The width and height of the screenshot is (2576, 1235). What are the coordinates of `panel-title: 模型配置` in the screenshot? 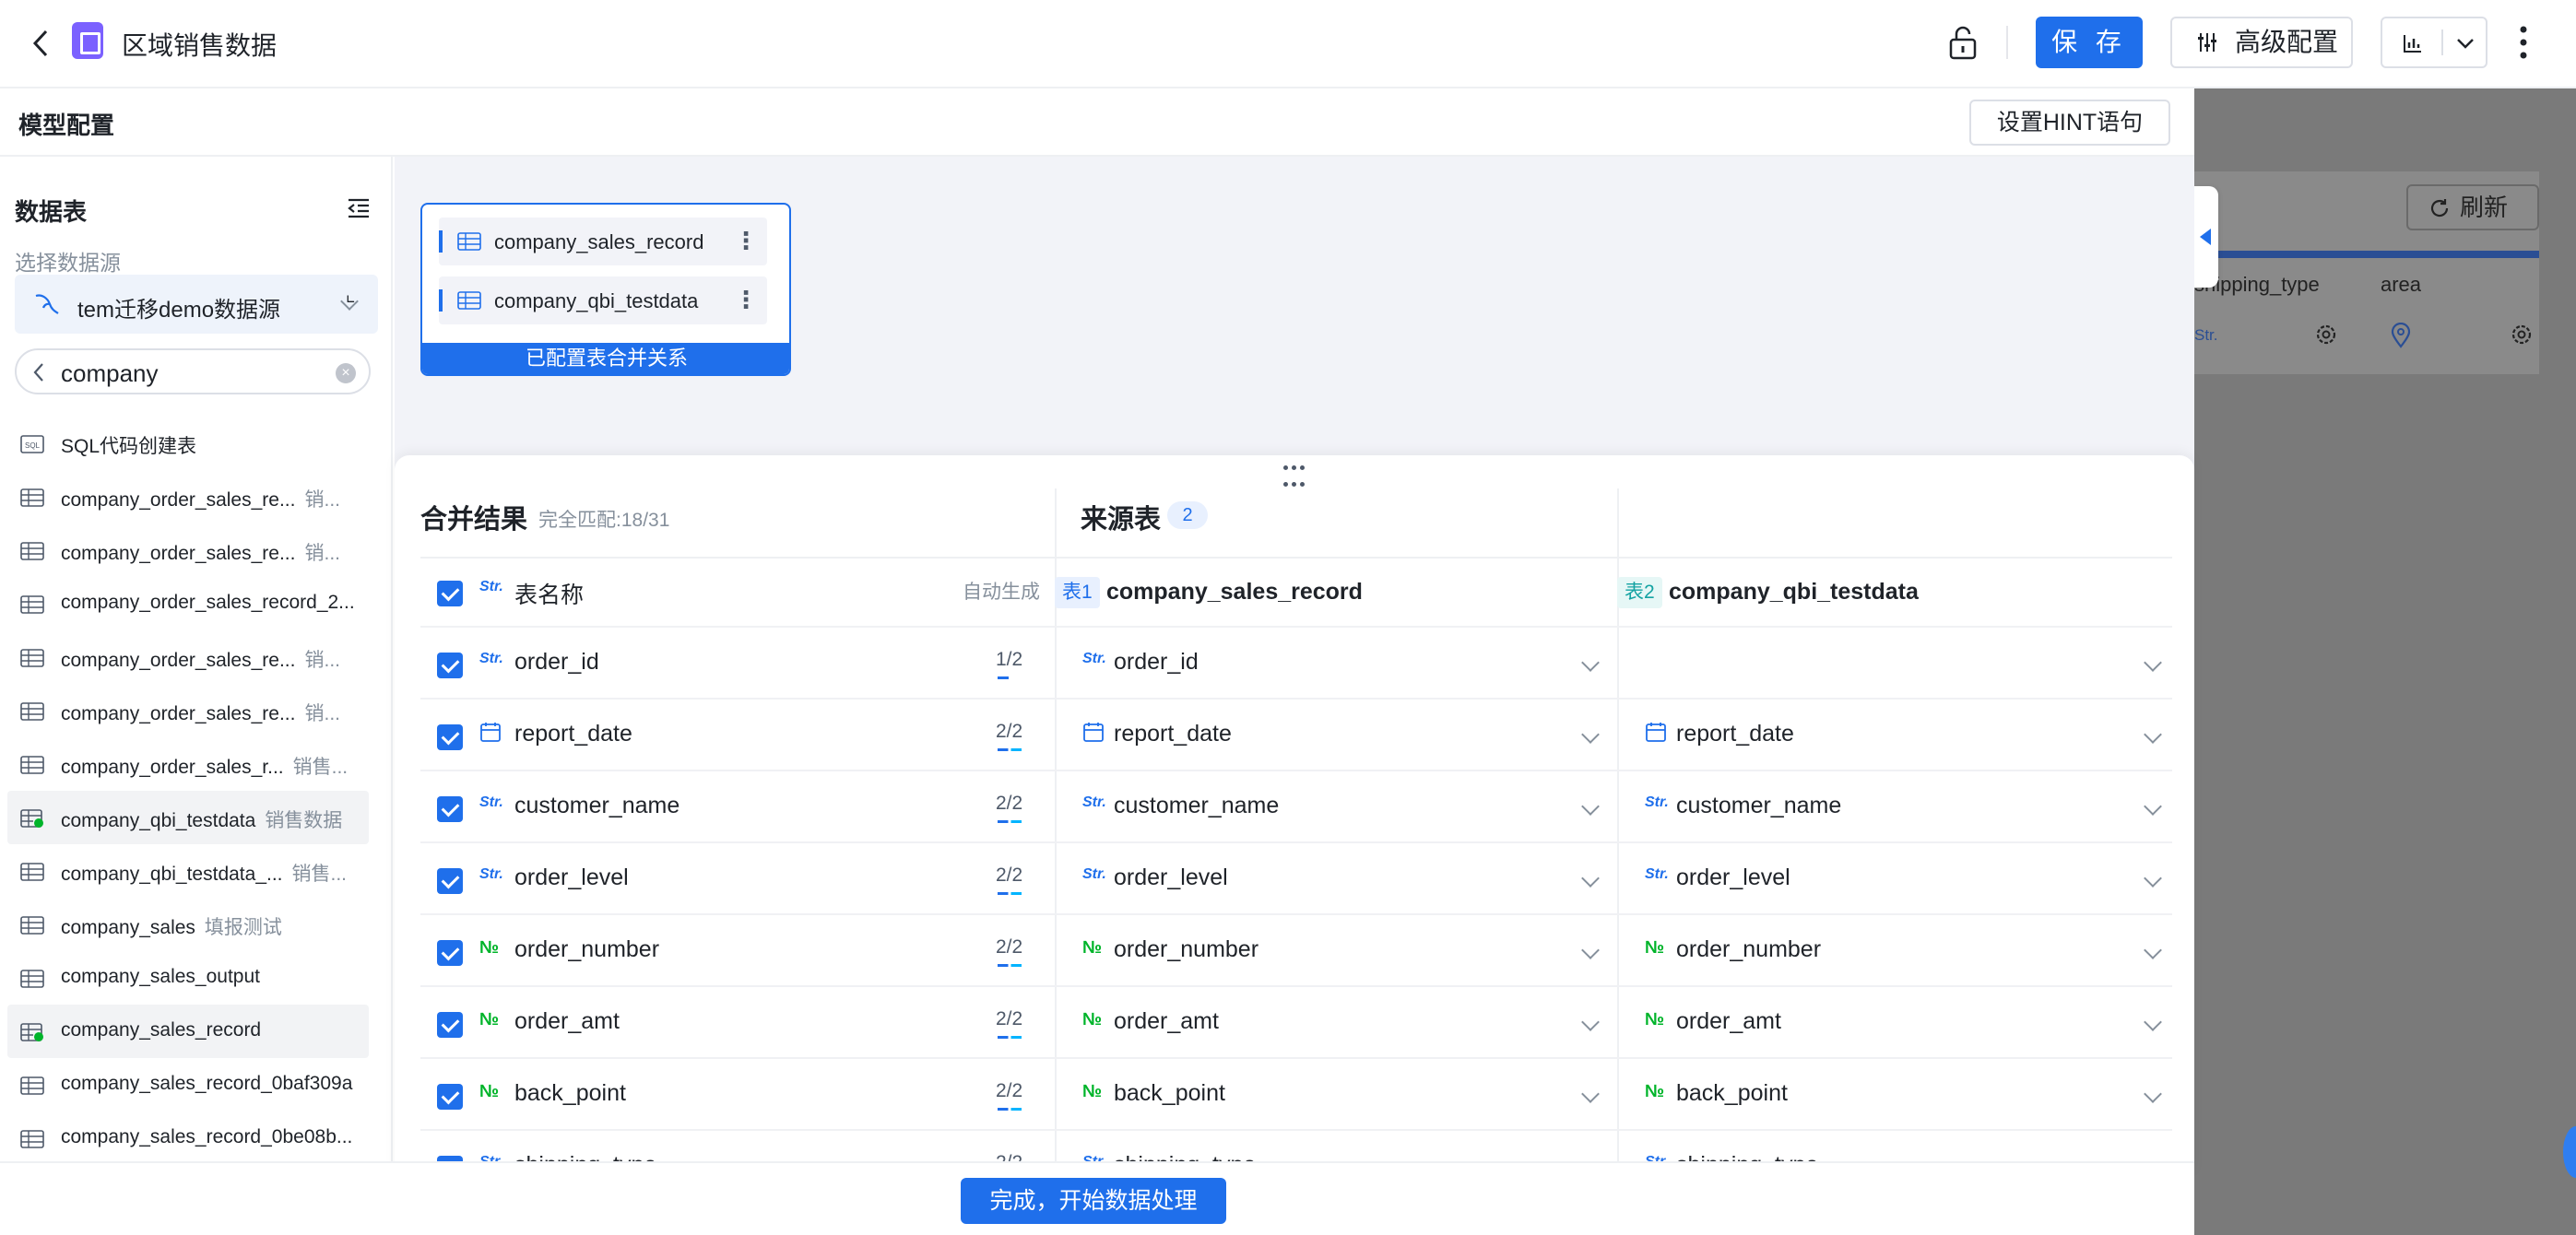 It's located at (66, 125).